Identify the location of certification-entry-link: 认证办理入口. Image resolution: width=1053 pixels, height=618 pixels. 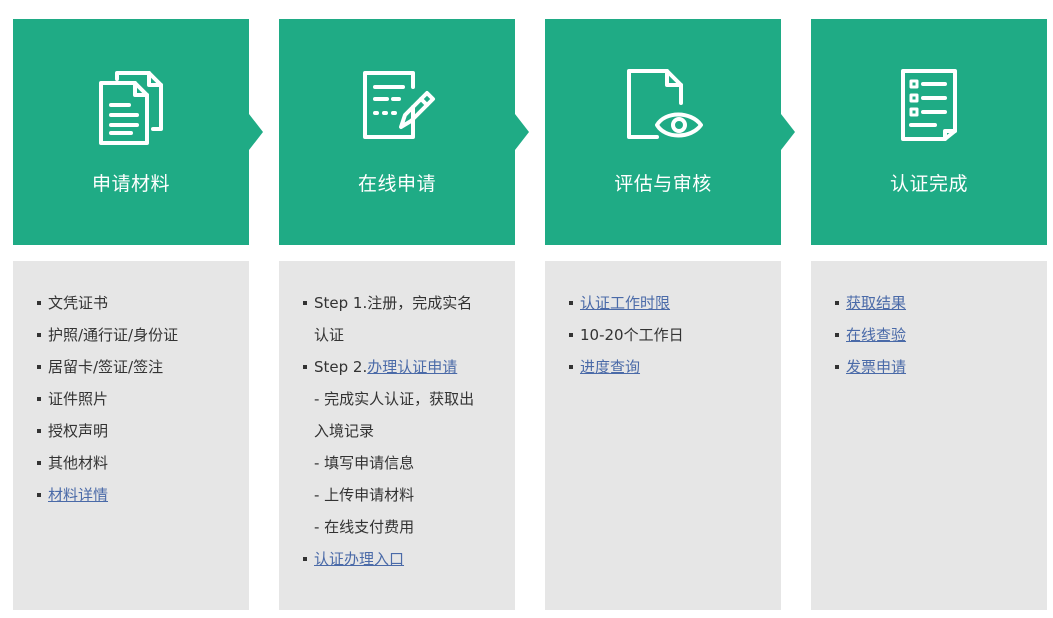
(359, 559).